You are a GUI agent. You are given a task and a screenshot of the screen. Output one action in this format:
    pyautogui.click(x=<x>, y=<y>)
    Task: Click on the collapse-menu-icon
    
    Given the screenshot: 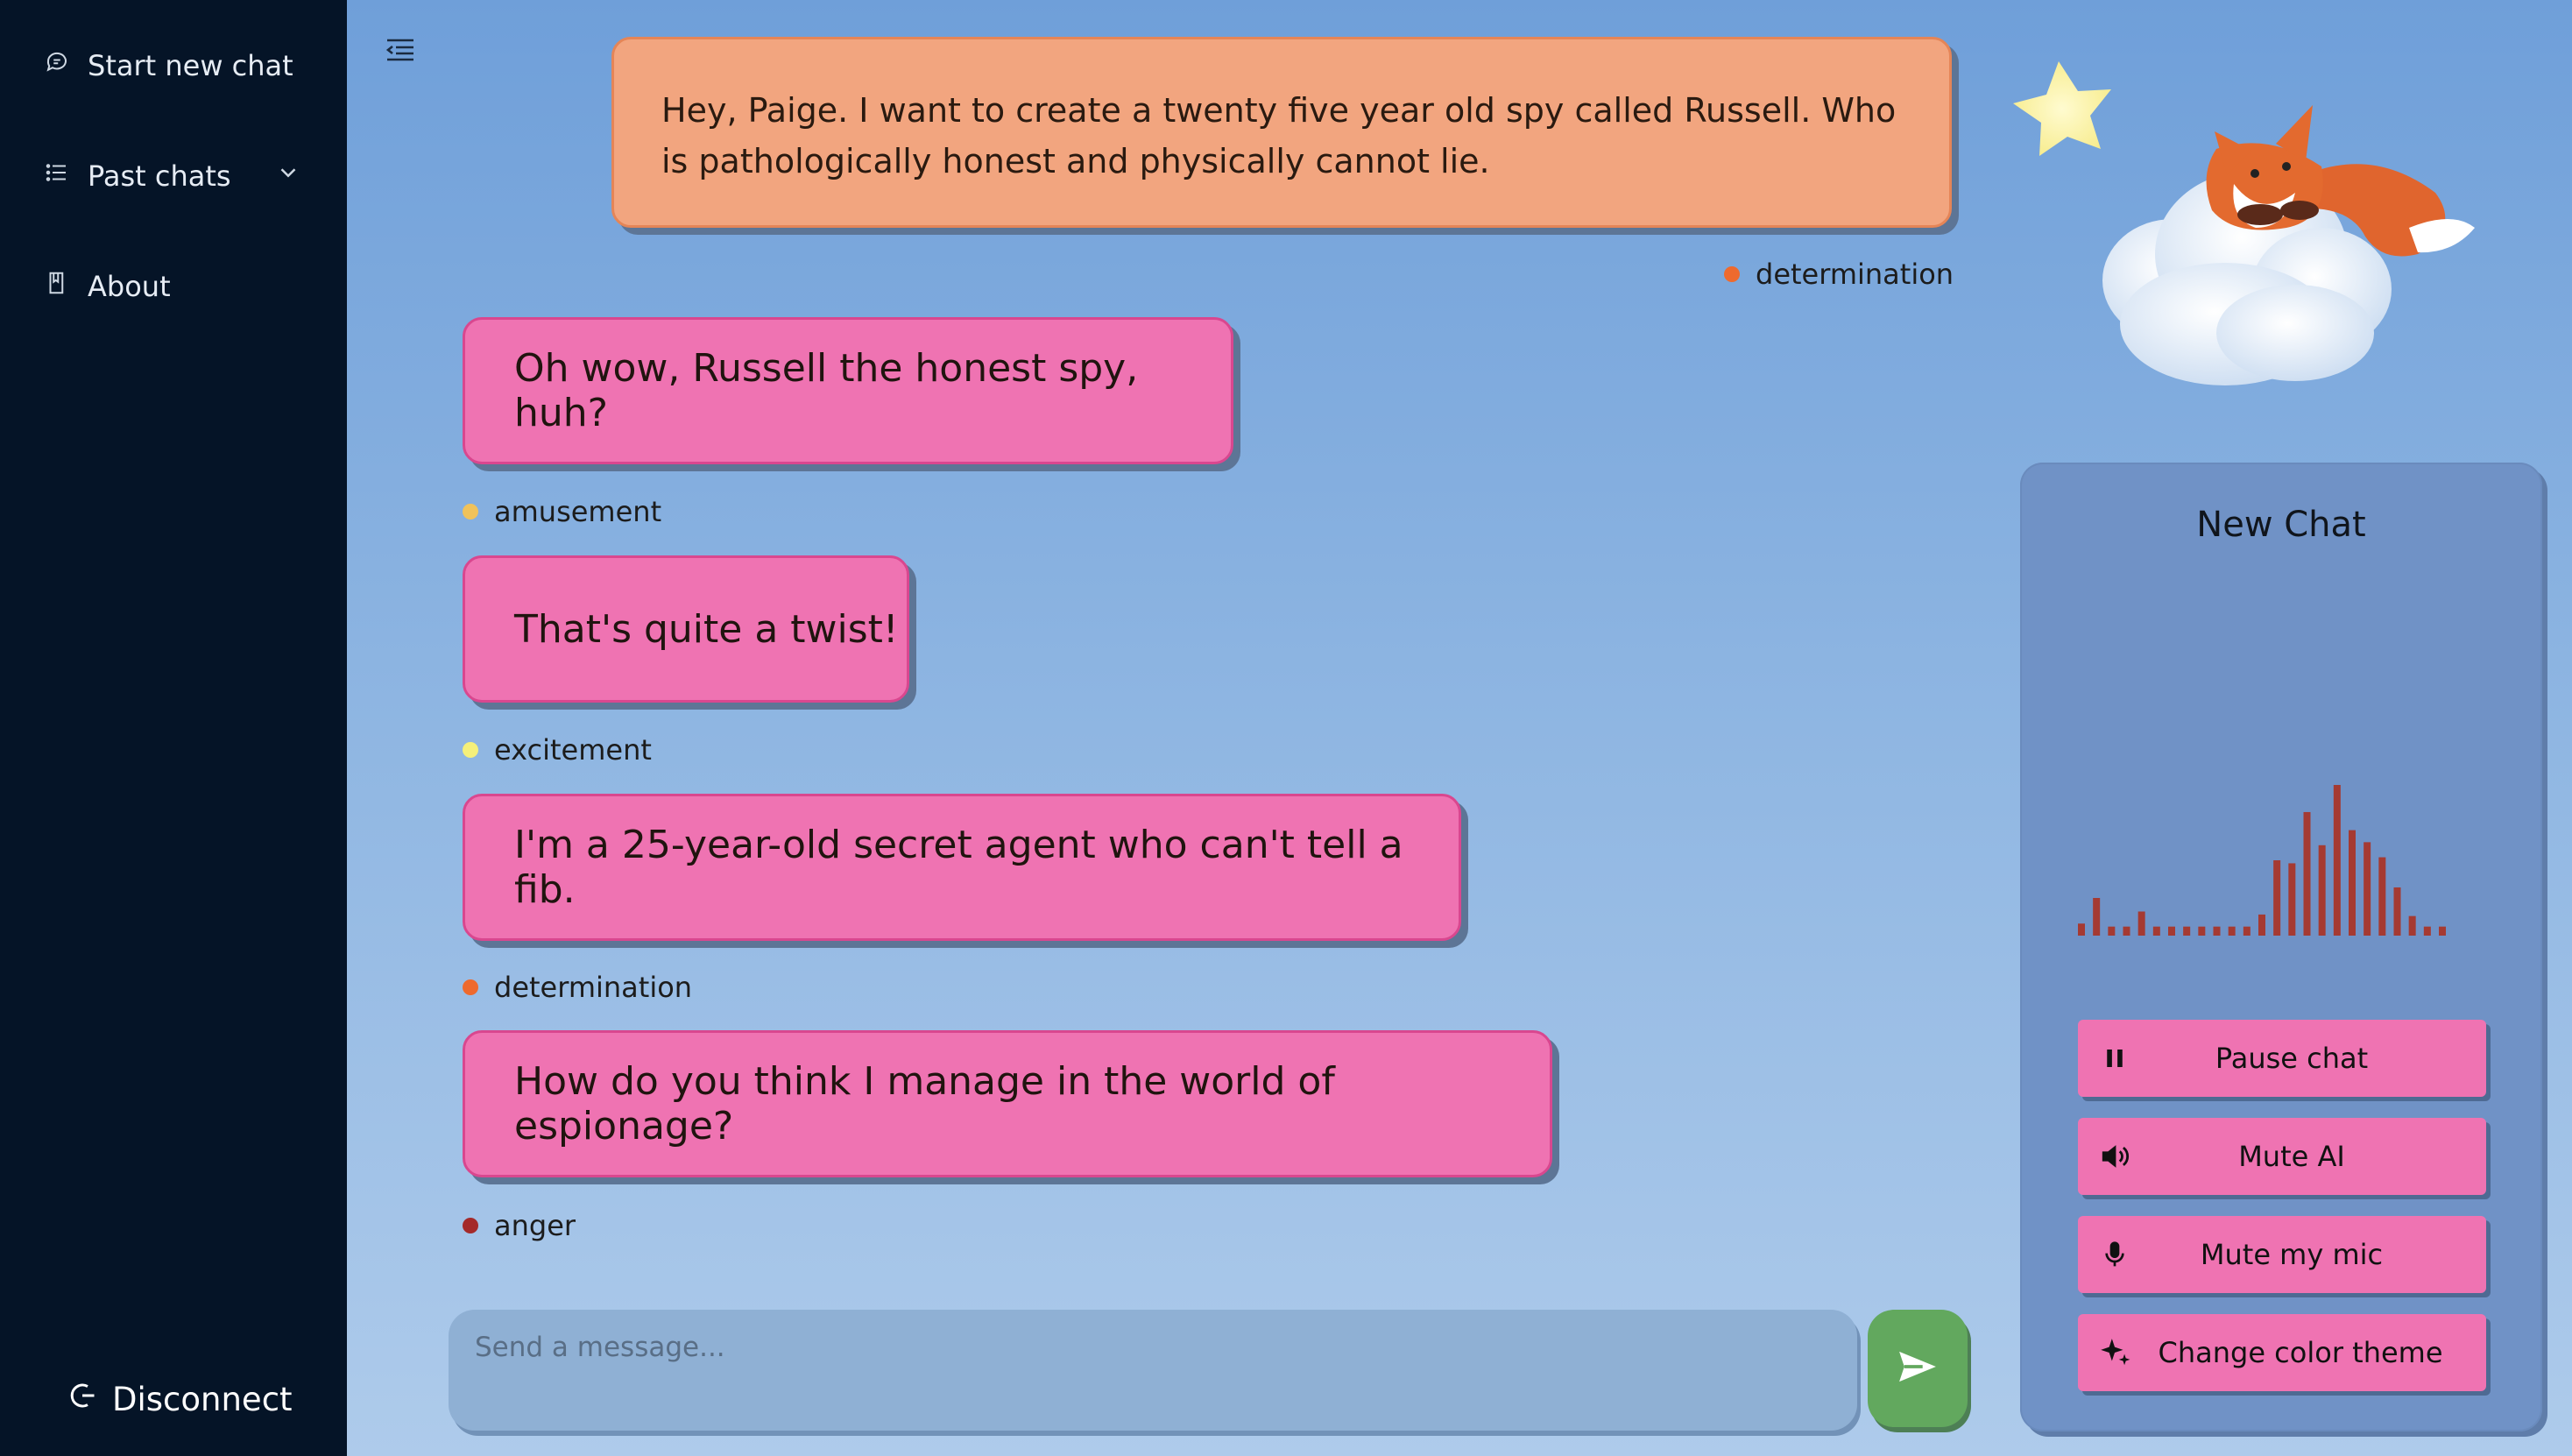 What is the action you would take?
    pyautogui.click(x=400, y=50)
    